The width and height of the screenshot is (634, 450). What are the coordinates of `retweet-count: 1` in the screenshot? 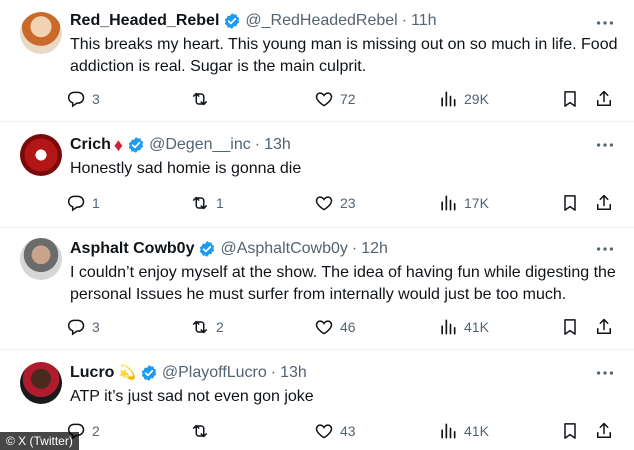 It's located at (220, 203).